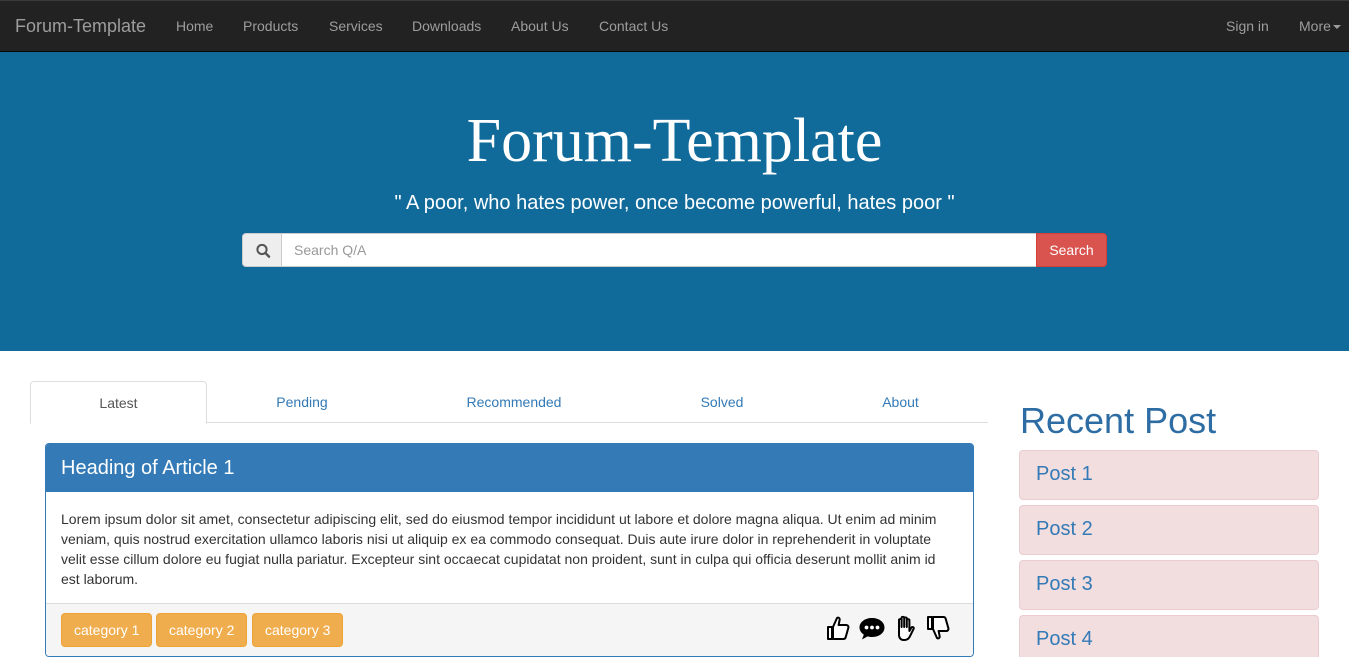 The image size is (1349, 657). What do you see at coordinates (1169, 636) in the screenshot?
I see `recent-post-item-4: Post 4` at bounding box center [1169, 636].